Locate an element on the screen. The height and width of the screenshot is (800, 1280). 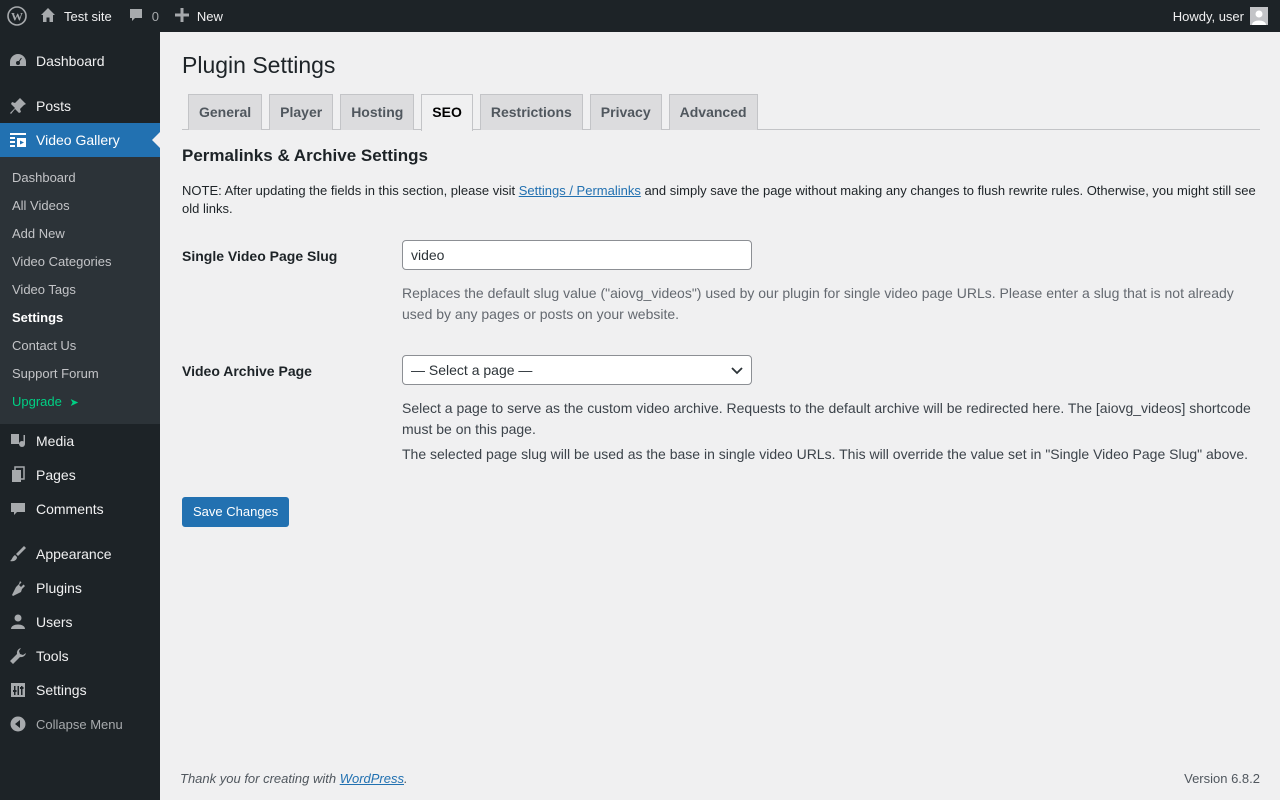
plug-icon is located at coordinates (18, 588).